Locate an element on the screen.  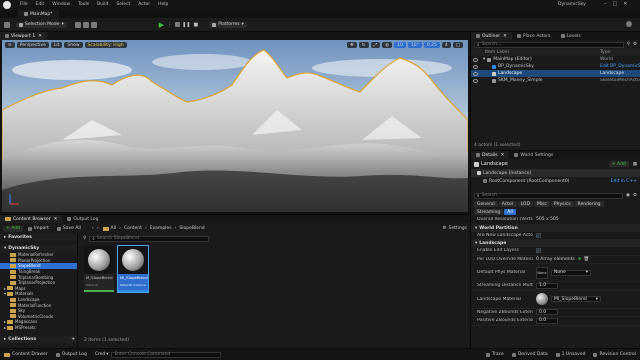
outliner-row-selected: Landscape Landscape is located at coordinates (555, 73).